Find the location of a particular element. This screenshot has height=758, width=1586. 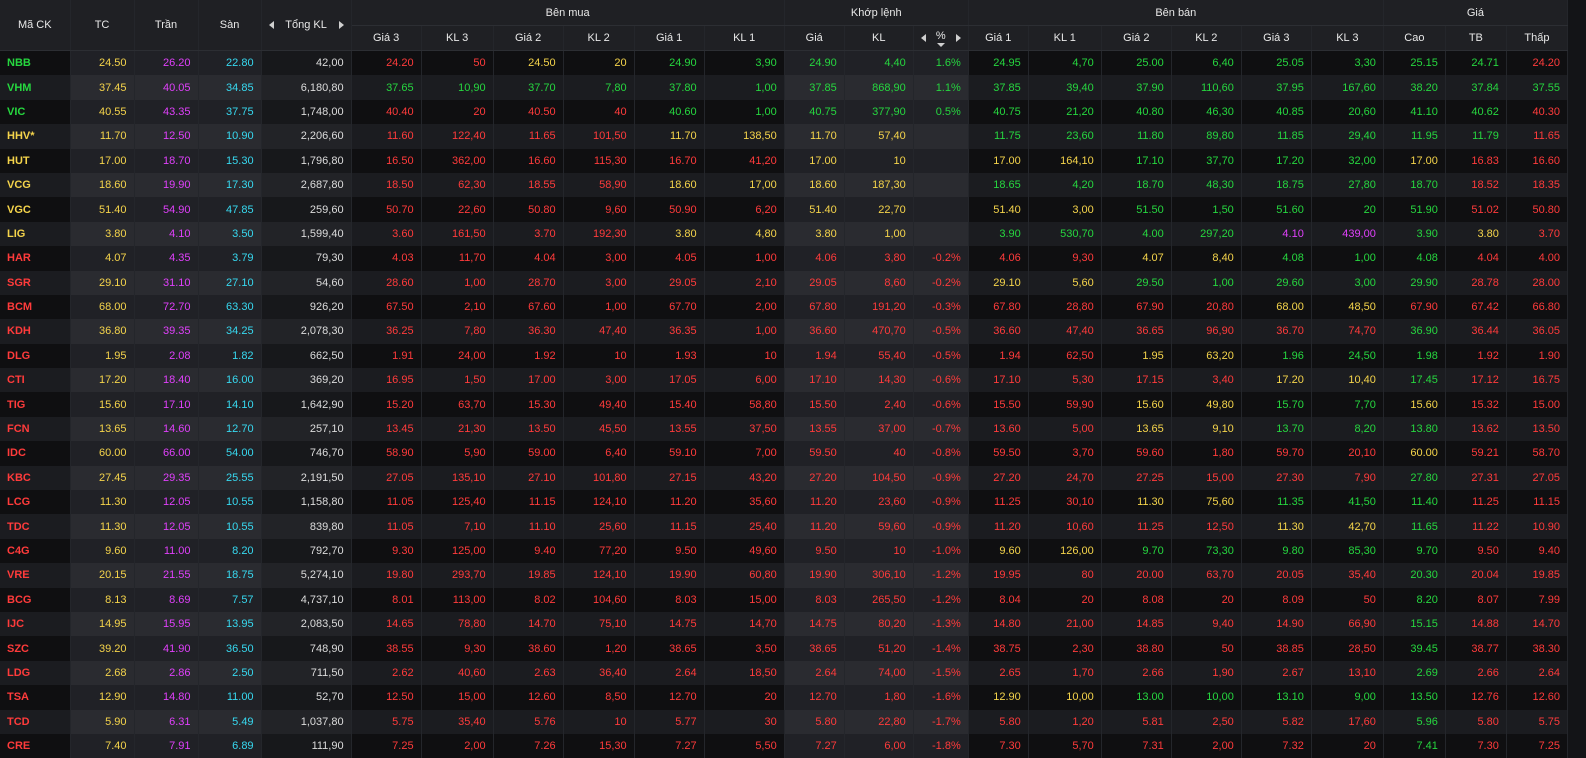

header-match-price: Giá is located at coordinates (814, 38).